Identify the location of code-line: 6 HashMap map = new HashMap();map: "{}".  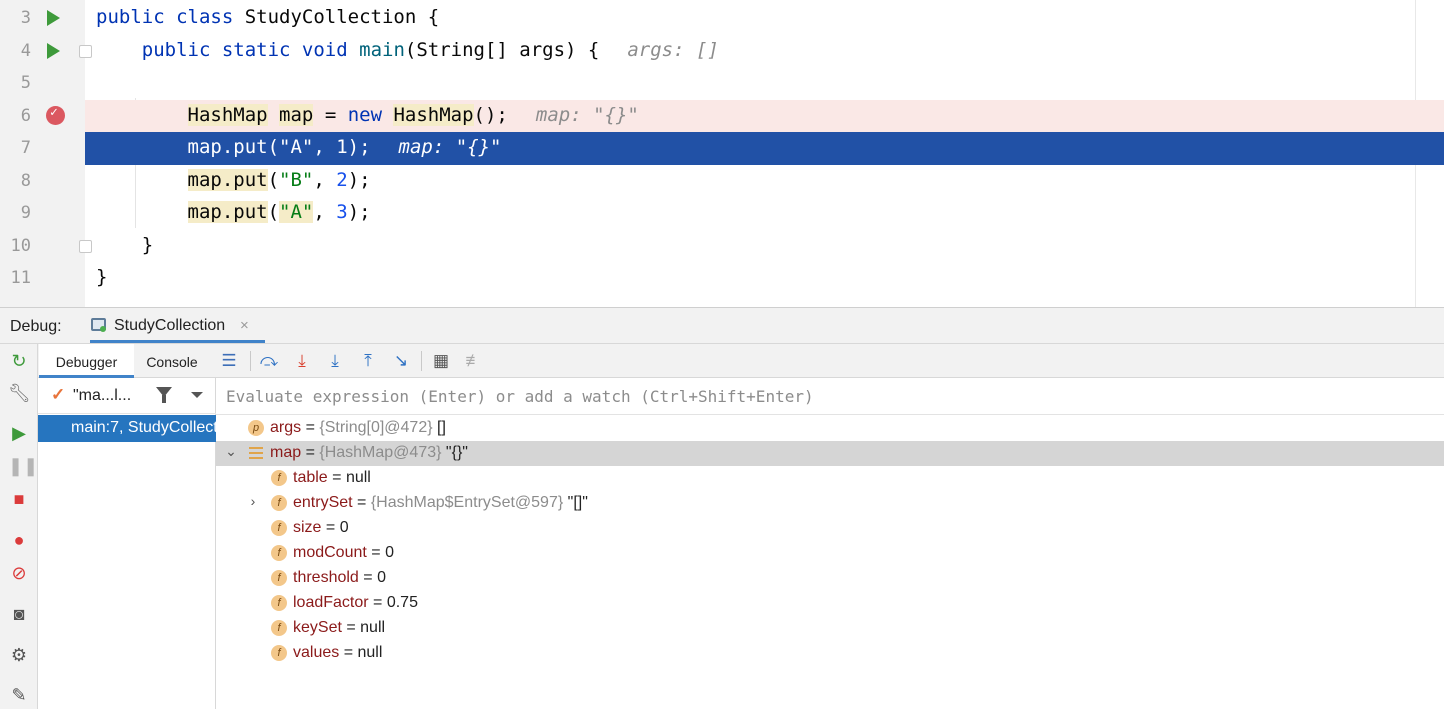
(722, 115).